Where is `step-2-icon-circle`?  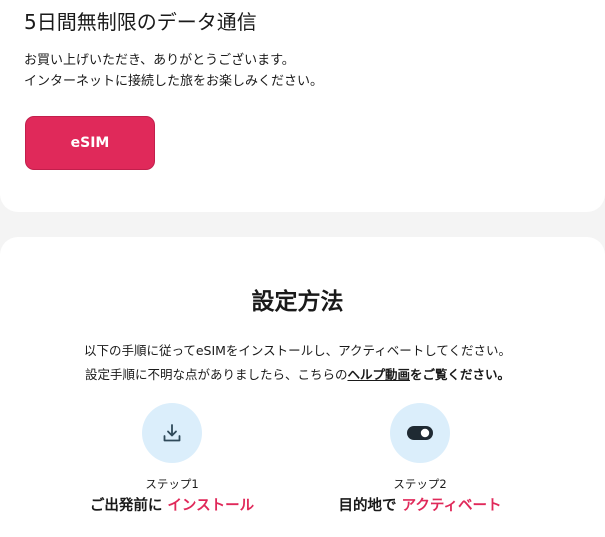
step-2-icon-circle is located at coordinates (420, 433).